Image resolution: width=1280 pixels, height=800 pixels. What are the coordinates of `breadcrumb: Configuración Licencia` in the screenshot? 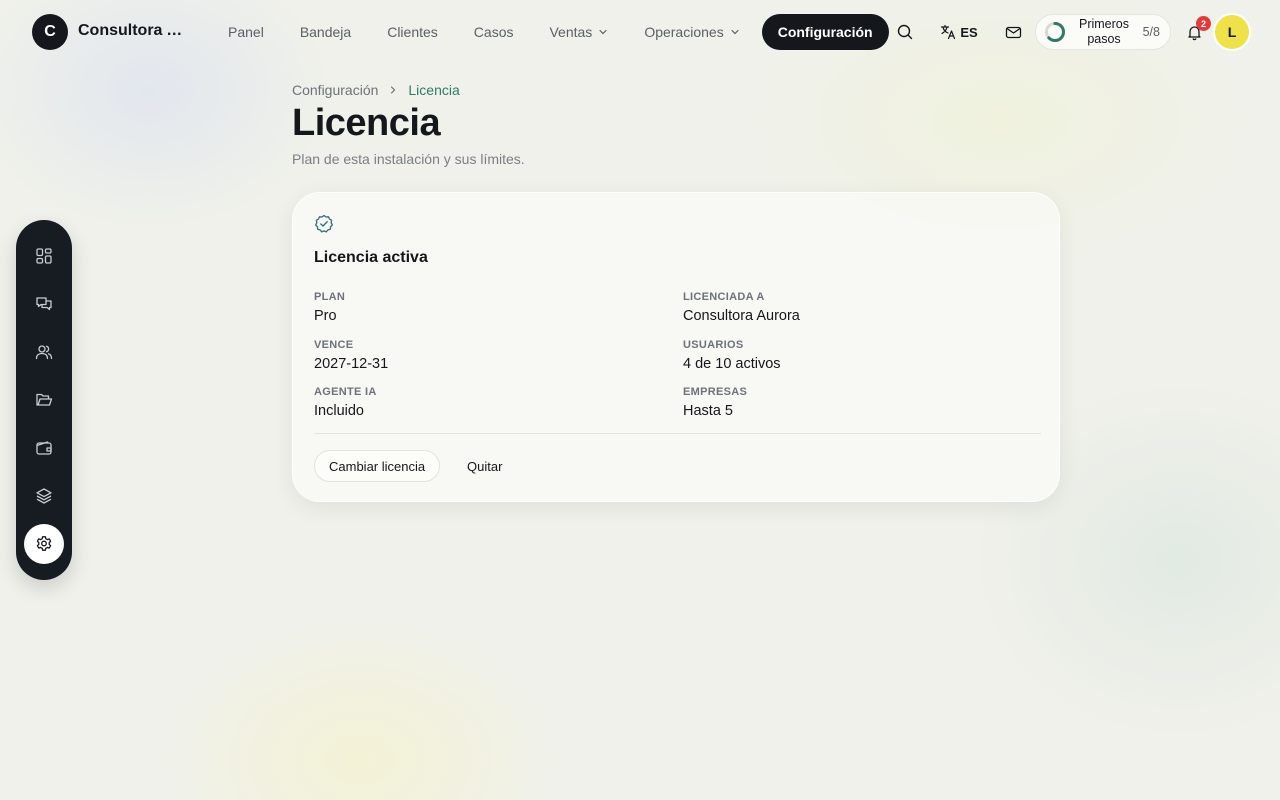 It's located at (376, 90).